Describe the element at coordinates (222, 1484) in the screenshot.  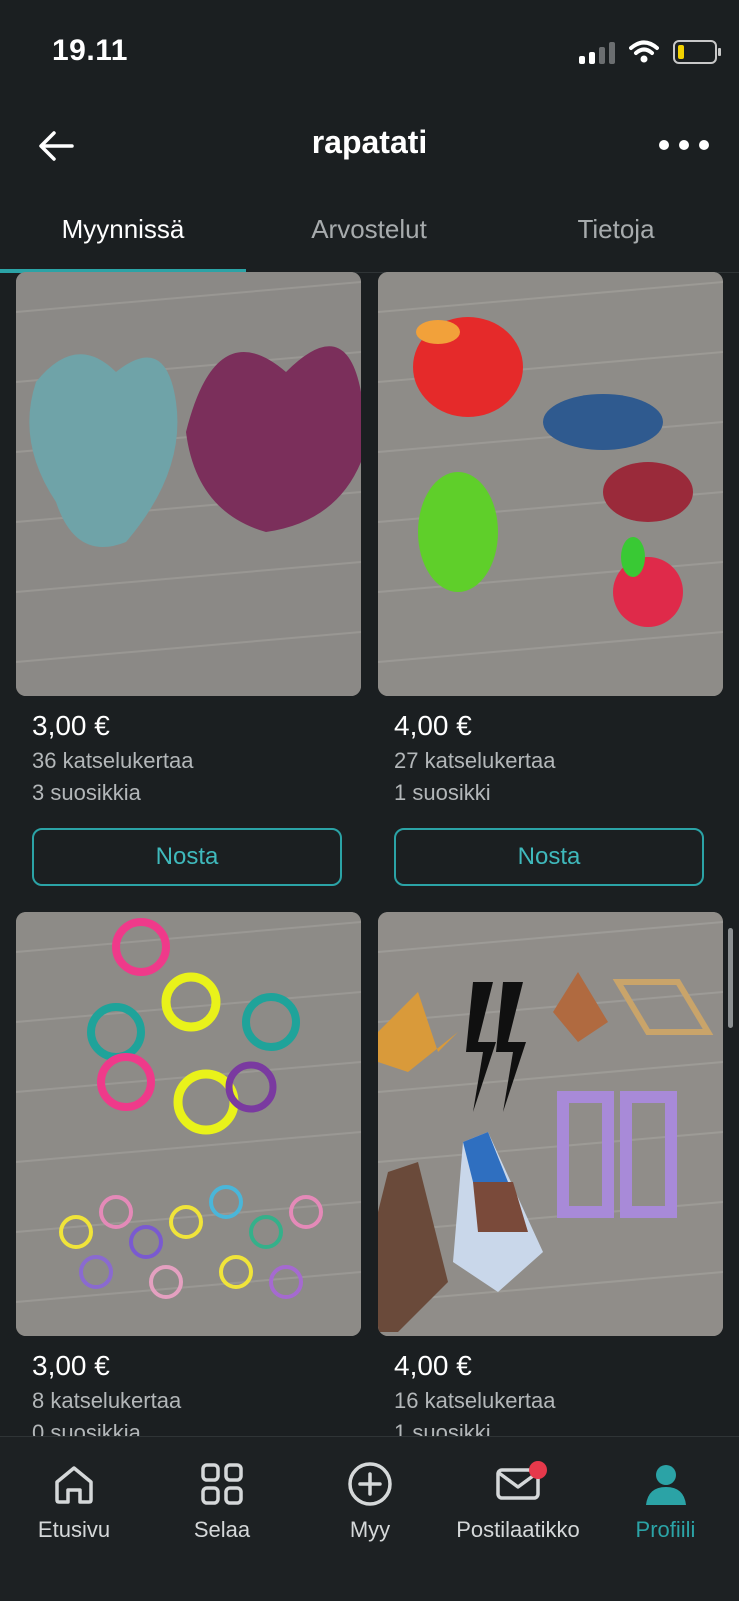
I see `grid-icon` at that location.